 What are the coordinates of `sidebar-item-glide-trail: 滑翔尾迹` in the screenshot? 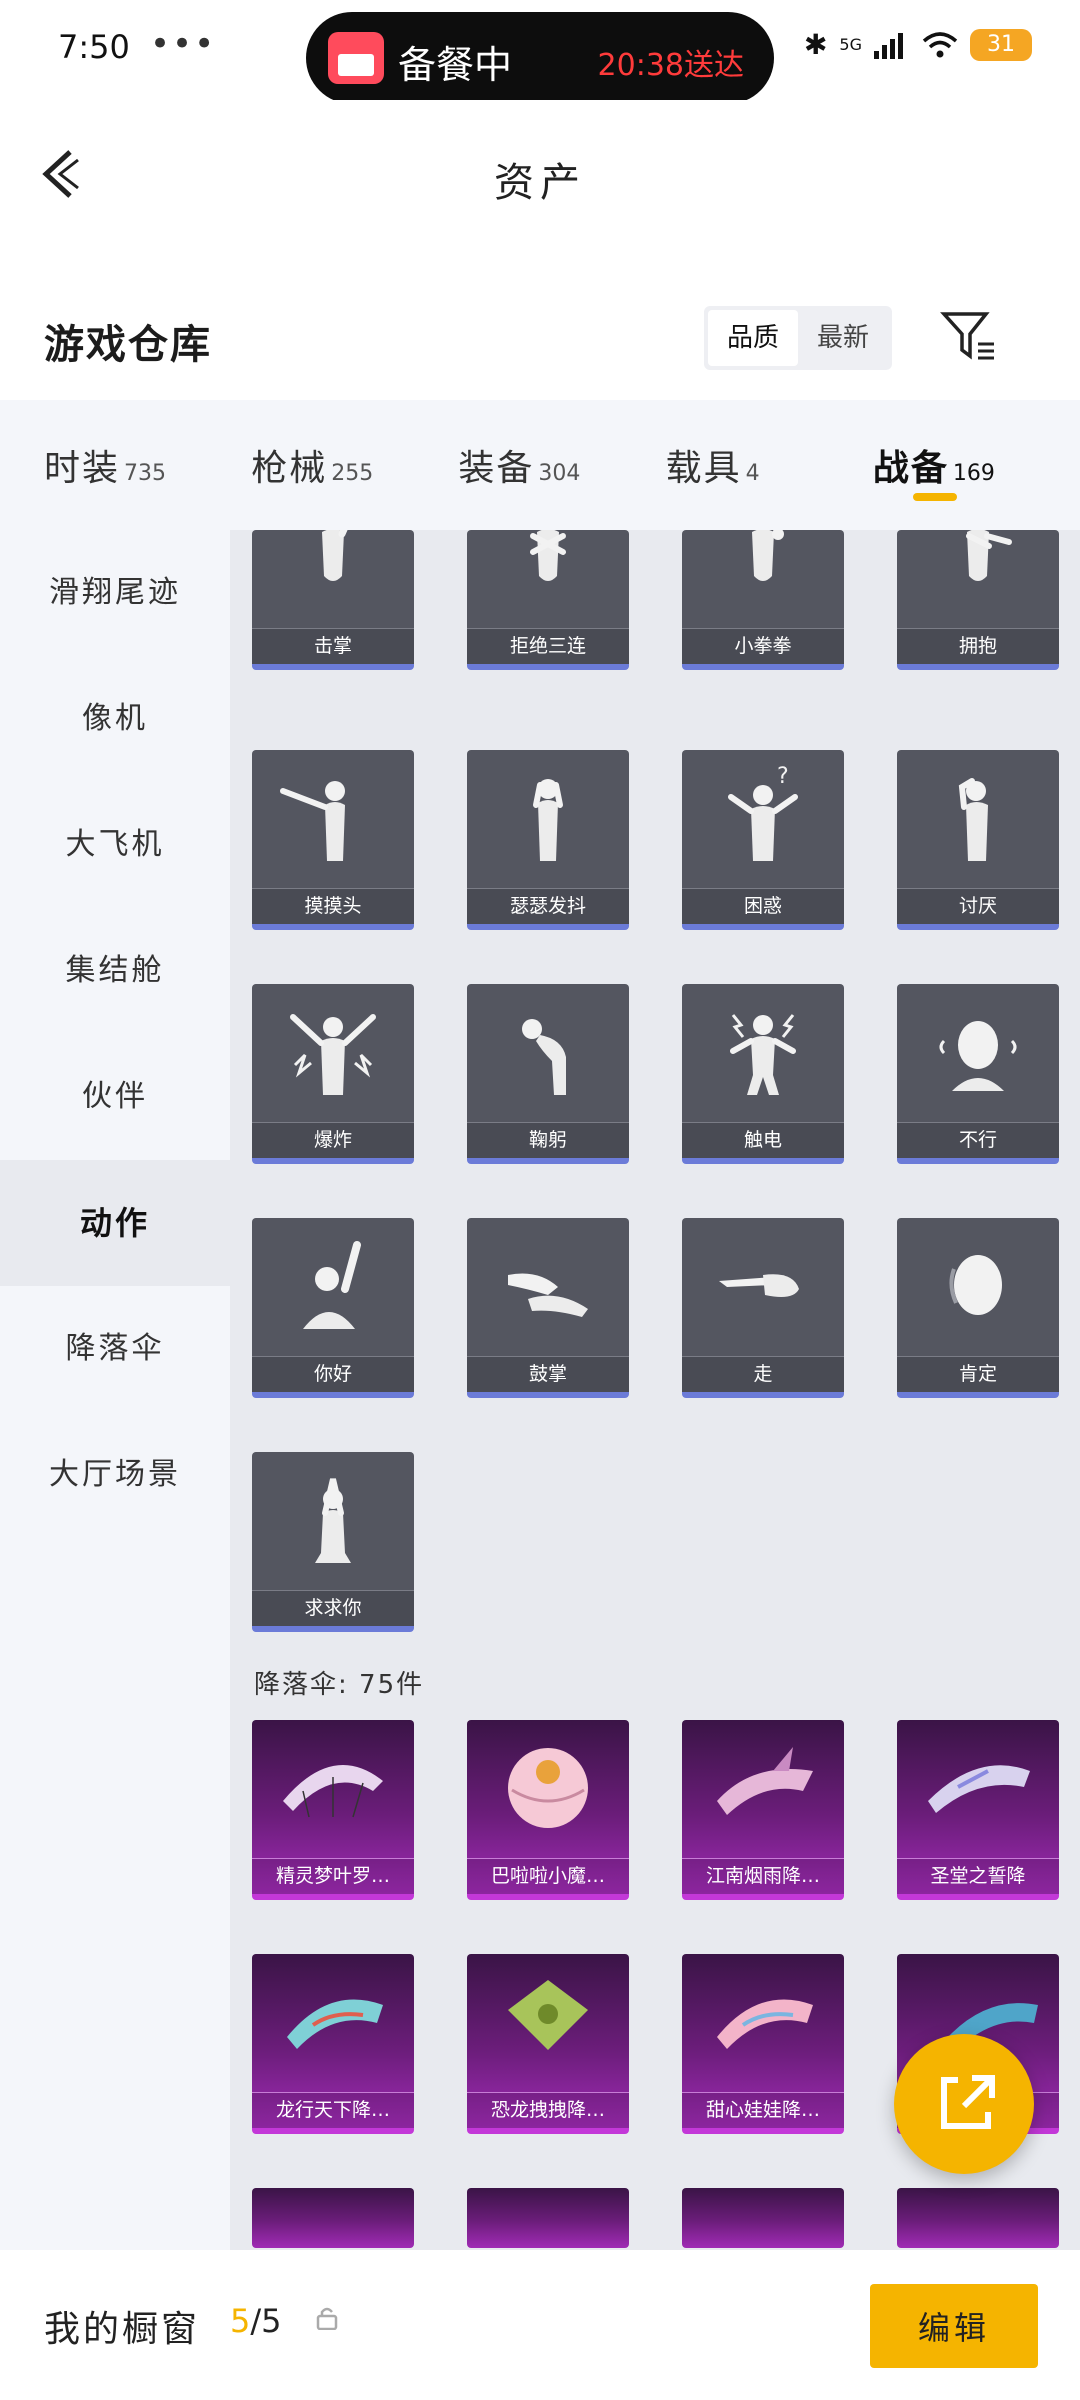 It's located at (115, 593).